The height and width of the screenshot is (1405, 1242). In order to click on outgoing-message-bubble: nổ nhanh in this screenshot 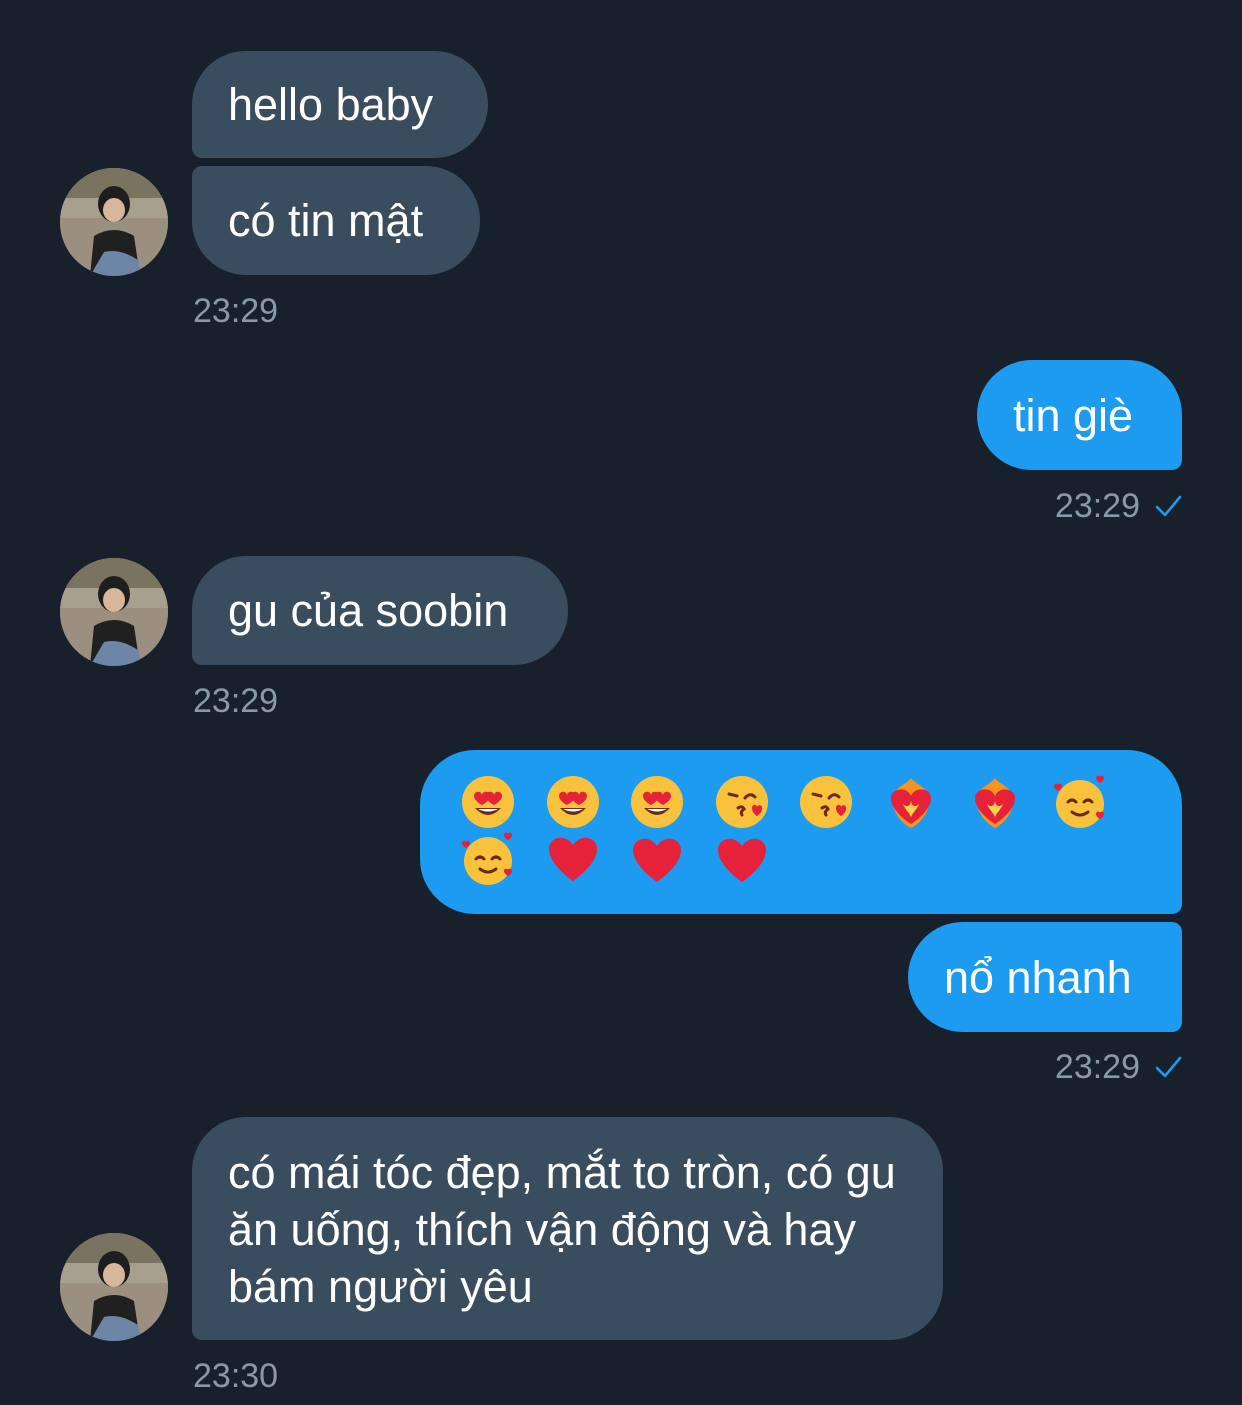, I will do `click(1045, 977)`.